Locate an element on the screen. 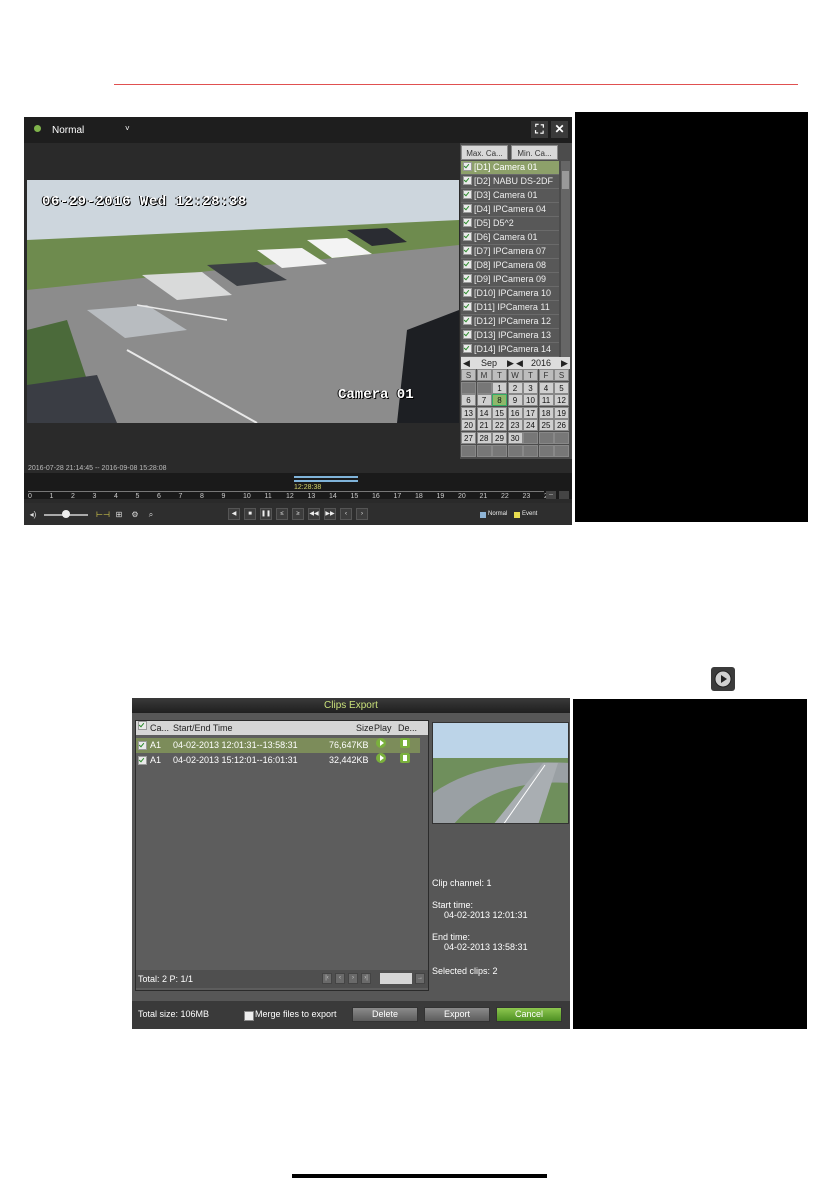 Image resolution: width=839 pixels, height=1191 pixels. zoom-icon: ⌕ is located at coordinates (151, 514).